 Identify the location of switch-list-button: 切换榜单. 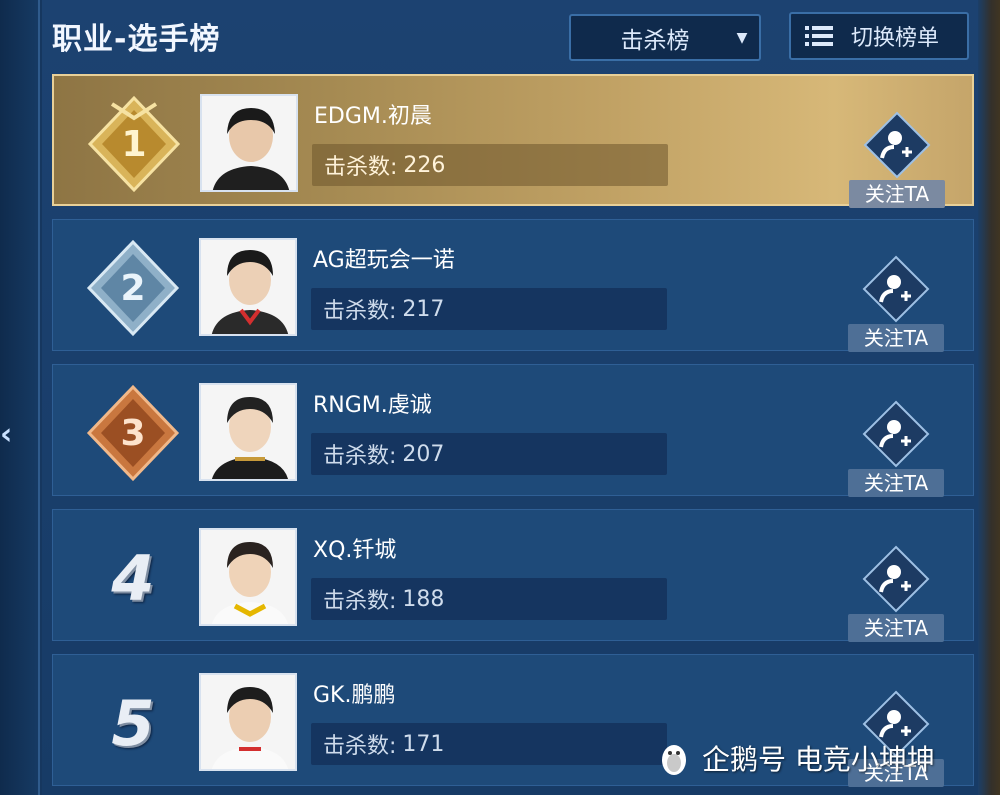
(879, 36).